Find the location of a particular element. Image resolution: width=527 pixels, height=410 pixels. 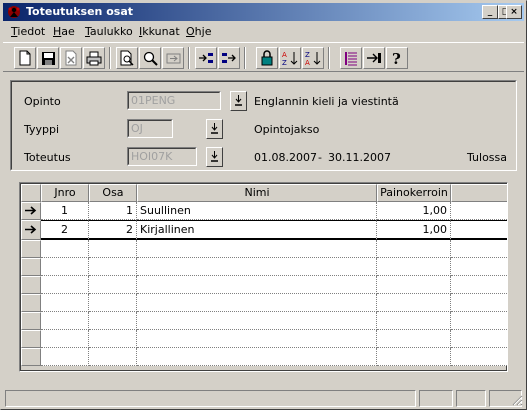

toteutus-start-date: 01.08.2007 is located at coordinates (285, 157).